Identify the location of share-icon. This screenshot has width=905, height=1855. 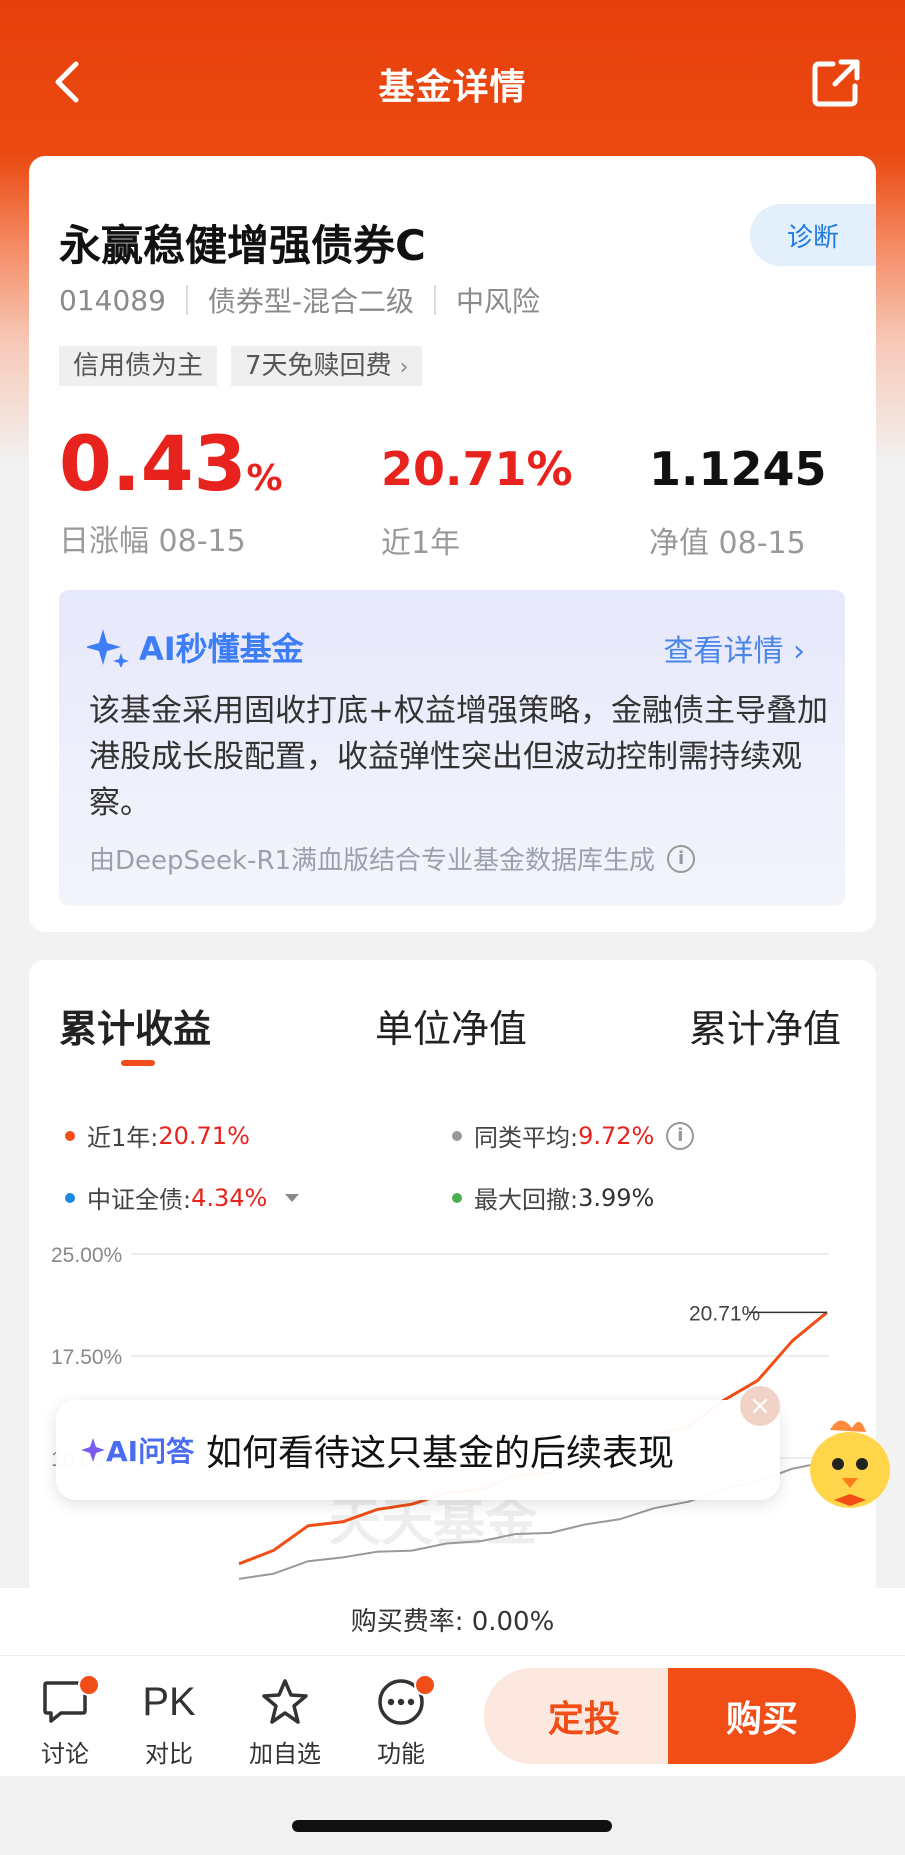
(836, 83).